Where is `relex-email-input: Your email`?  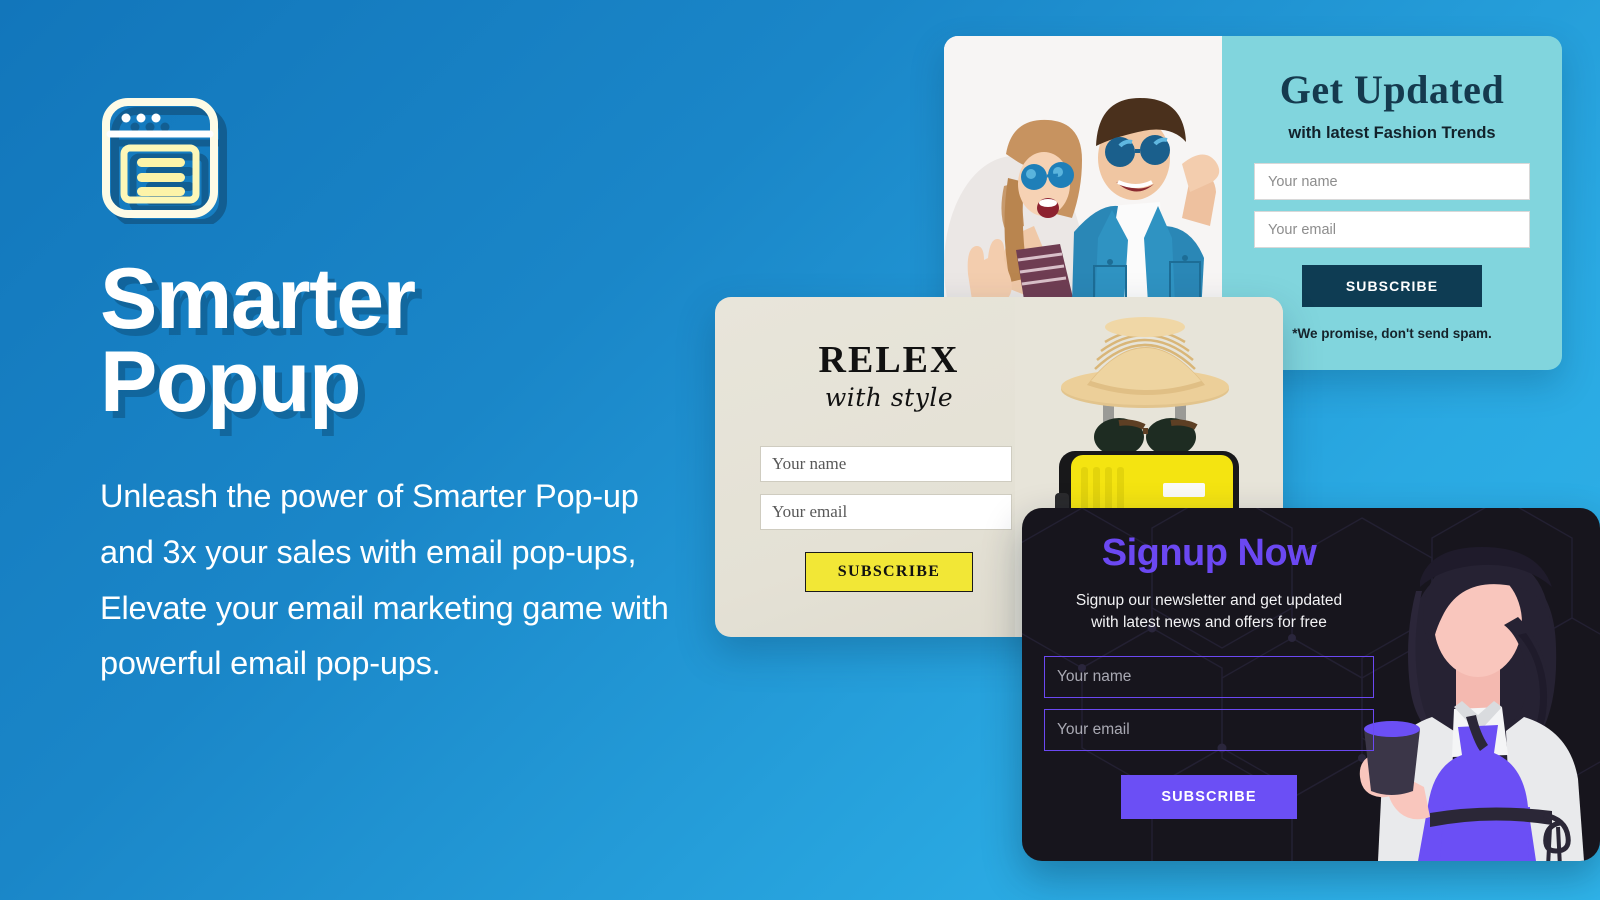 relex-email-input: Your email is located at coordinates (886, 512).